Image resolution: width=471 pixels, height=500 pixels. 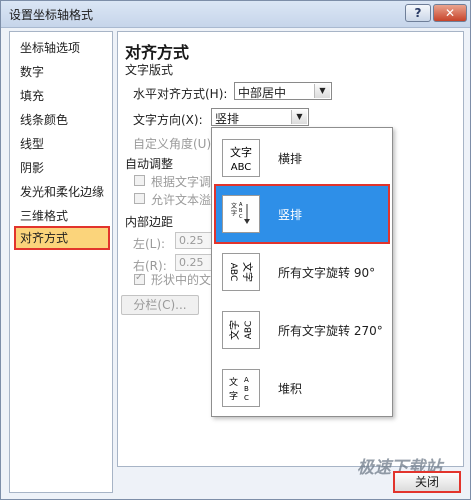 What do you see at coordinates (139, 278) in the screenshot?
I see `wrap-text-checkbox` at bounding box center [139, 278].